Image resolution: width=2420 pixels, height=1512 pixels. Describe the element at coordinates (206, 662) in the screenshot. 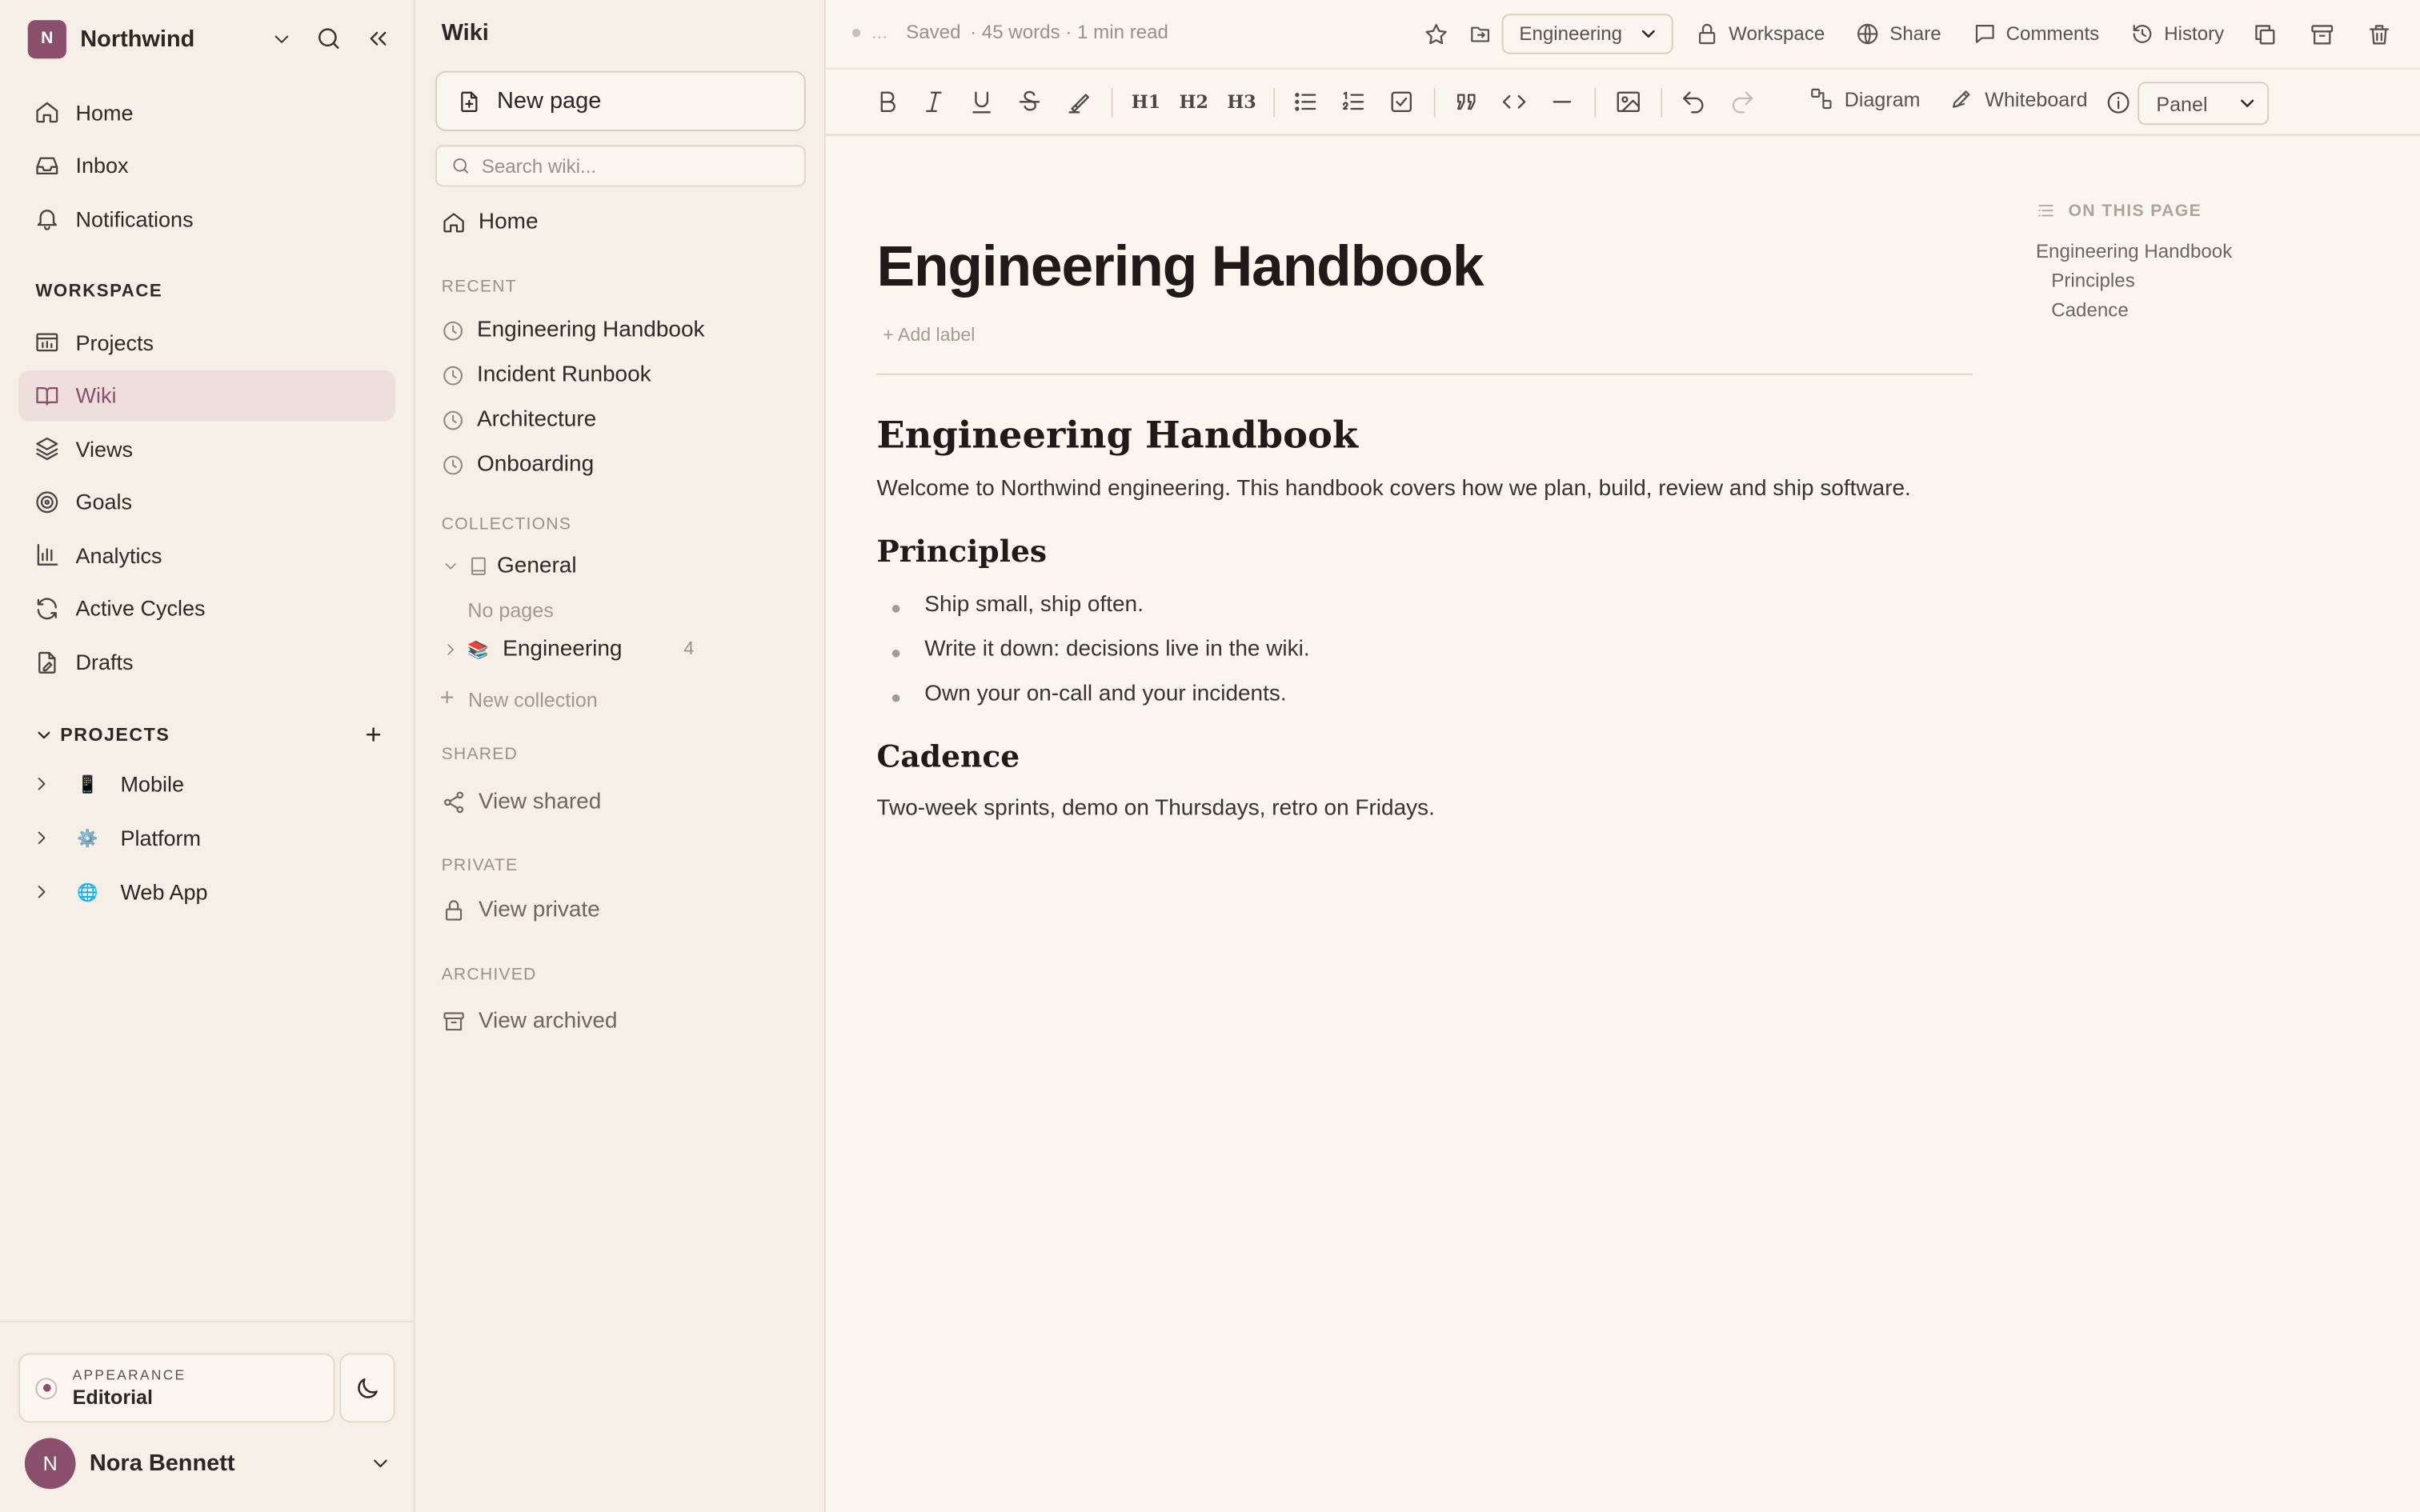

I see `nav-item-drafts: Drafts` at that location.